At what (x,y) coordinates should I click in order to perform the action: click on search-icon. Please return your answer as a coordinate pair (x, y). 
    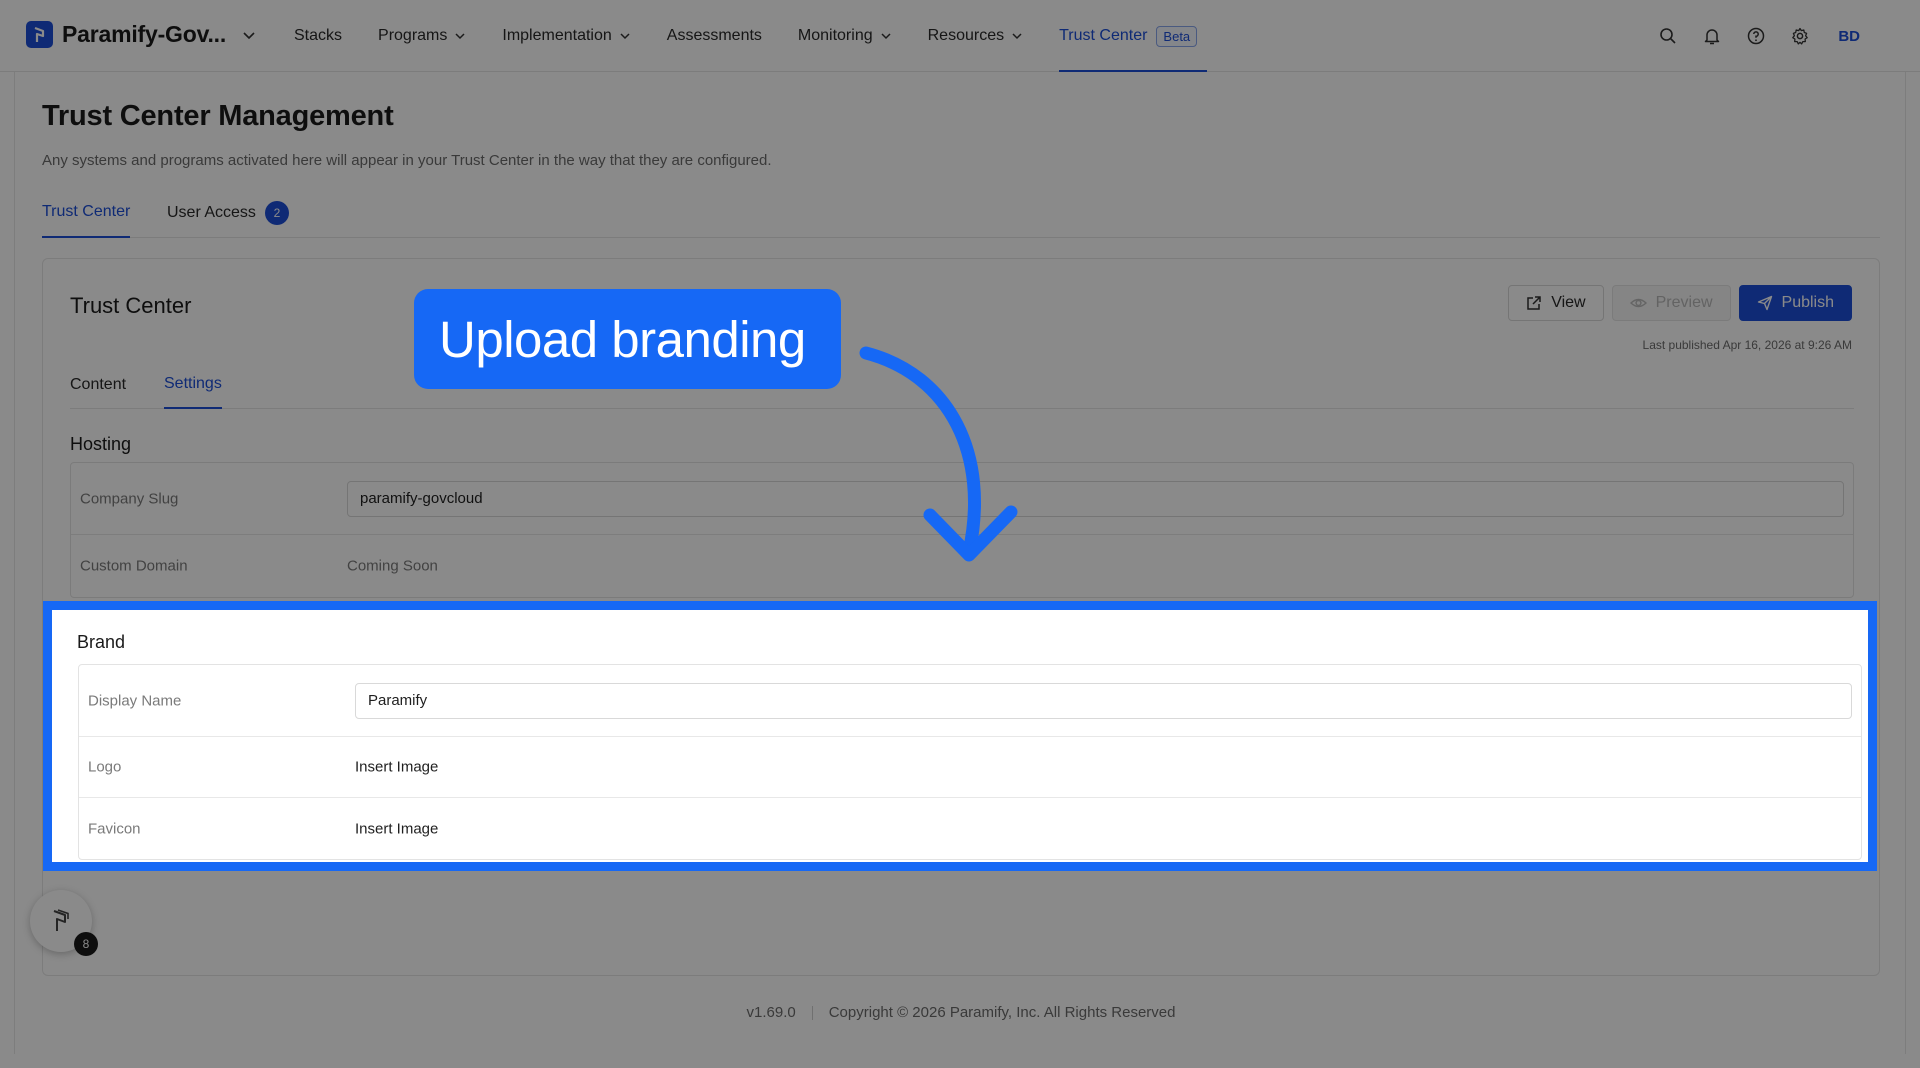
    Looking at the image, I should click on (1668, 36).